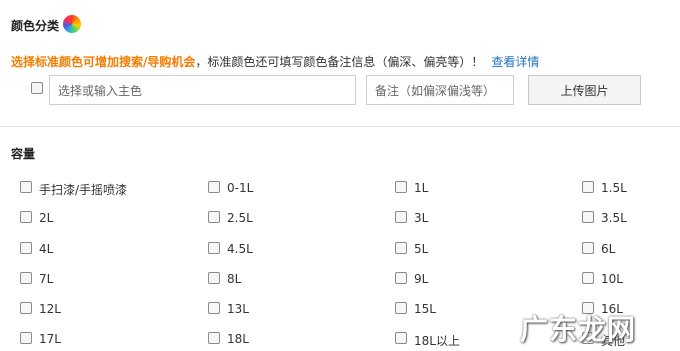 The image size is (680, 351). Describe the element at coordinates (515, 62) in the screenshot. I see `view-details-link: 查看详情` at that location.